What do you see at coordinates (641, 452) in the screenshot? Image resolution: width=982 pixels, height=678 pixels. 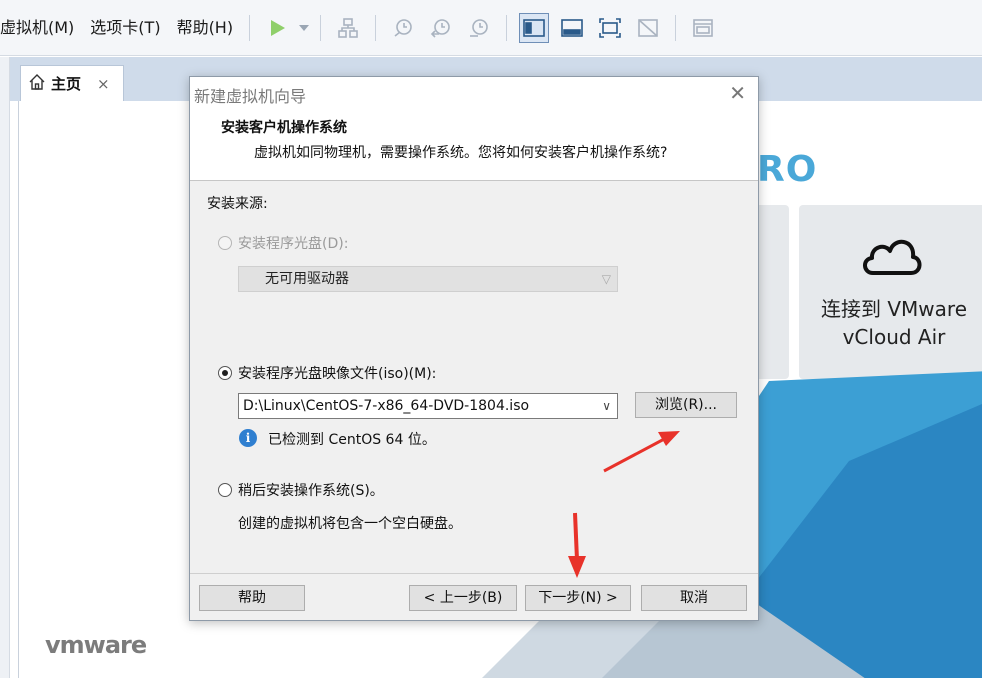 I see `arrow-to-browse-icon` at bounding box center [641, 452].